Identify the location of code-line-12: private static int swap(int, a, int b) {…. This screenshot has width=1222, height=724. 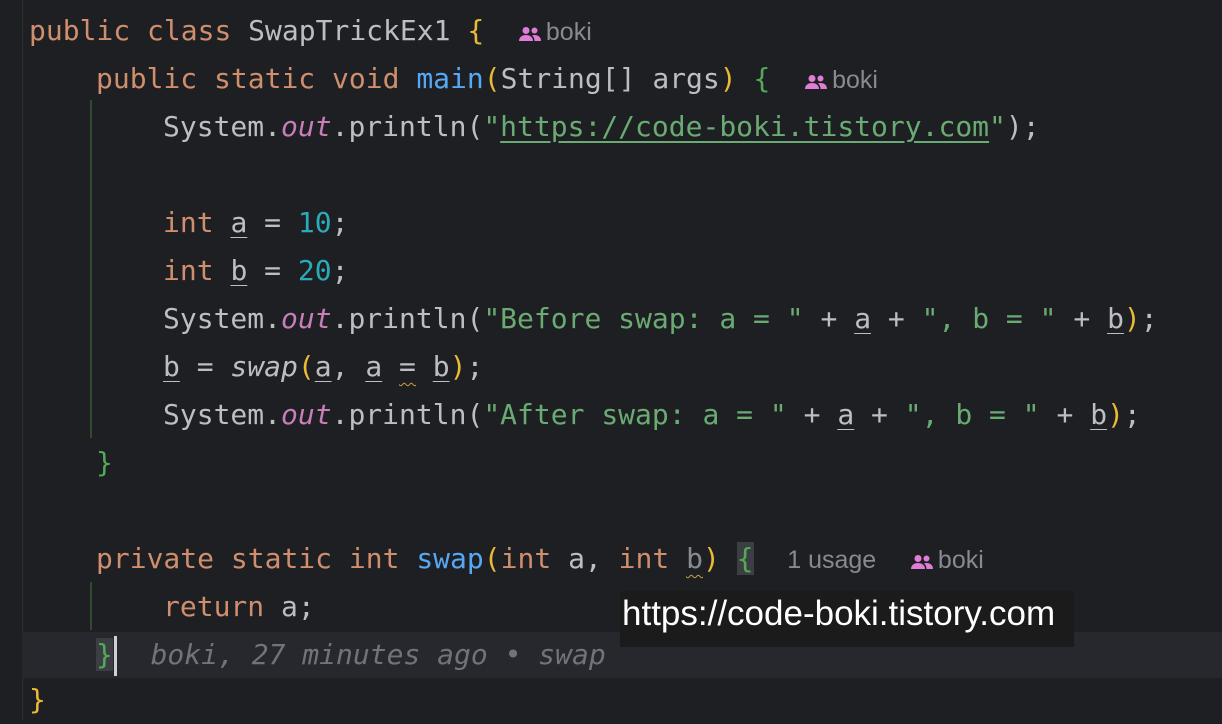
(540, 559).